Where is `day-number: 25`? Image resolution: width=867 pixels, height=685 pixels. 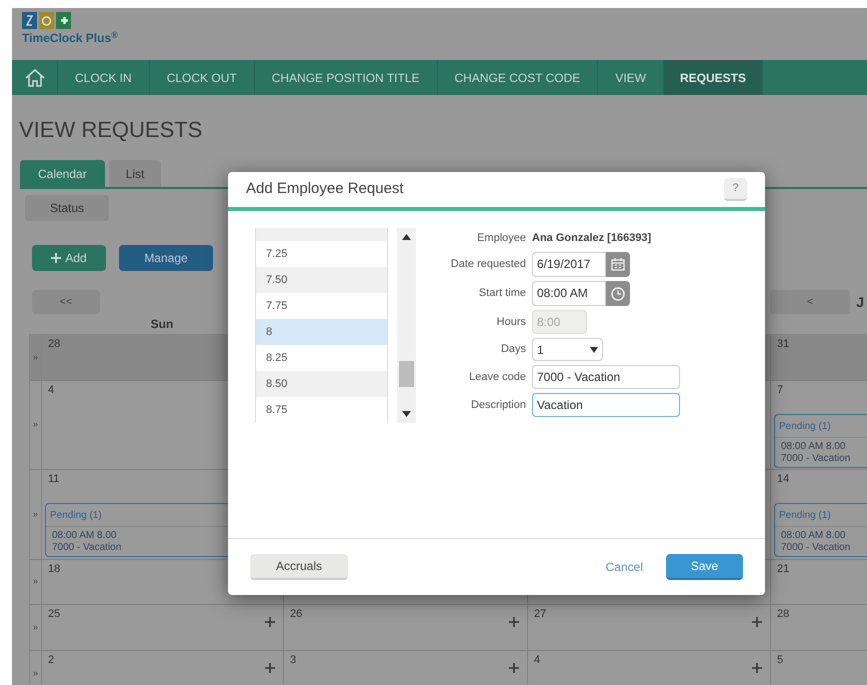
day-number: 25 is located at coordinates (54, 614).